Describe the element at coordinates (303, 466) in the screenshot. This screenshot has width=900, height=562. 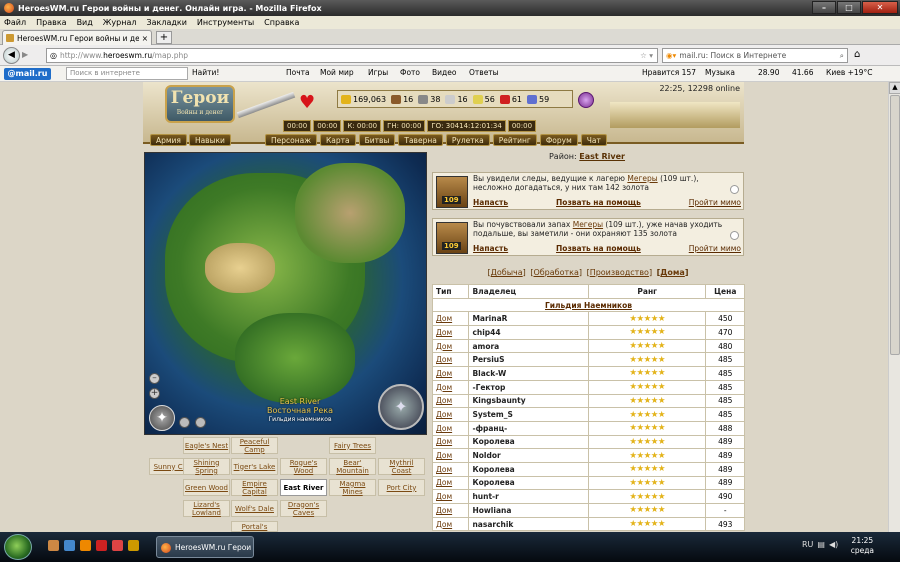
I see `region-link: Rogue's Wood` at that location.